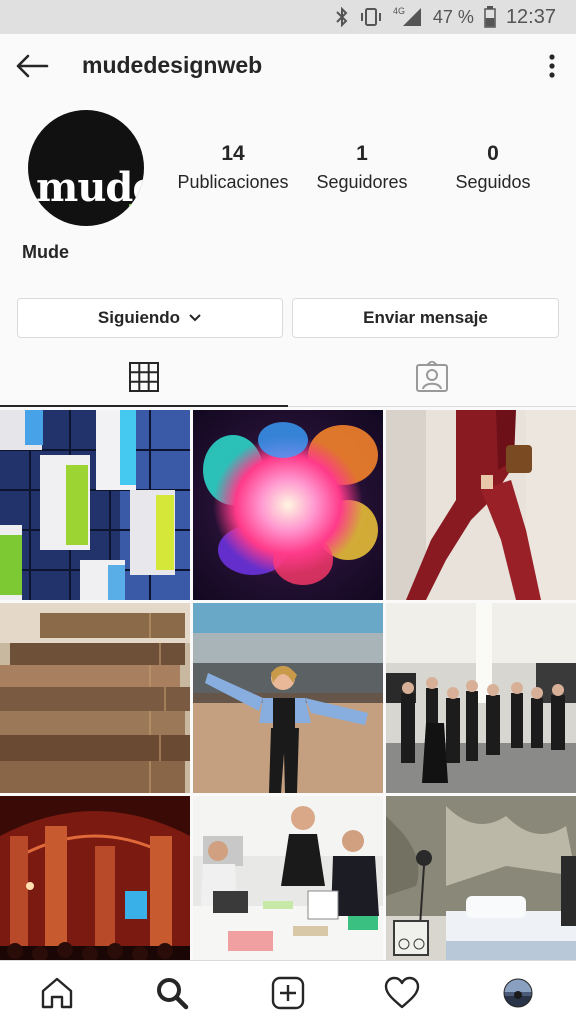 This screenshot has height=1025, width=576. I want to click on battery-percentage: 47 %, so click(453, 16).